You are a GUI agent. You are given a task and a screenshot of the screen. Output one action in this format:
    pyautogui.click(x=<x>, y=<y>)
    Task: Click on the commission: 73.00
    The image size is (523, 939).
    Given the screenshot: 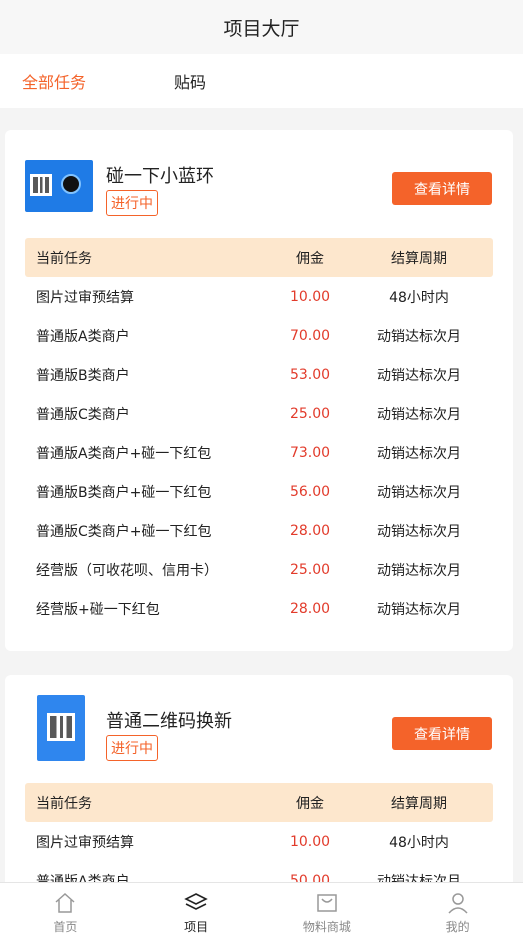 What is the action you would take?
    pyautogui.click(x=310, y=452)
    